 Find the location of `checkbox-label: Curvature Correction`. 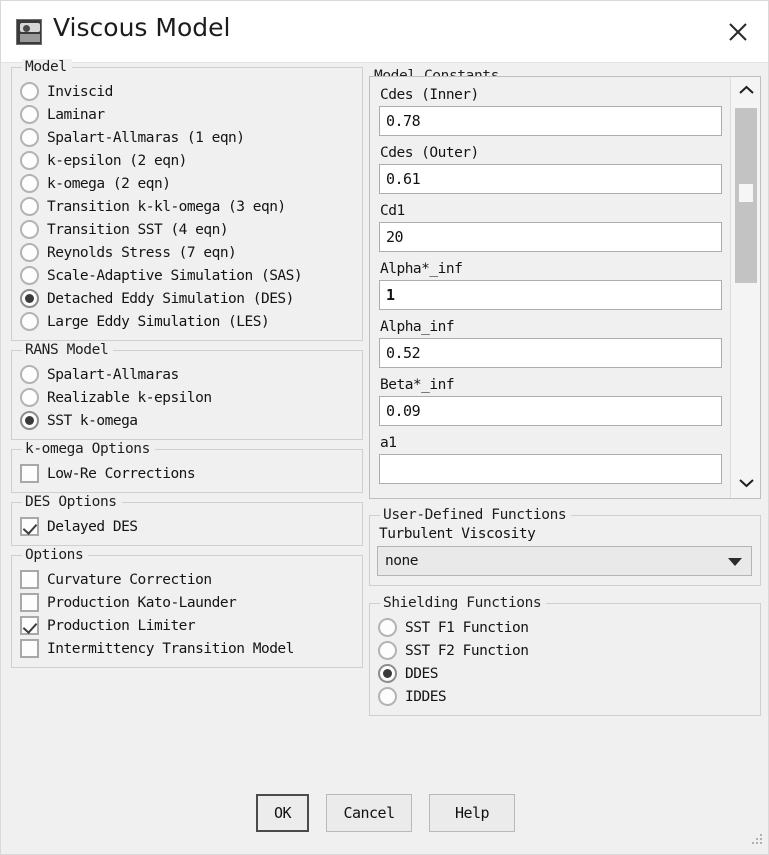

checkbox-label: Curvature Correction is located at coordinates (129, 579).